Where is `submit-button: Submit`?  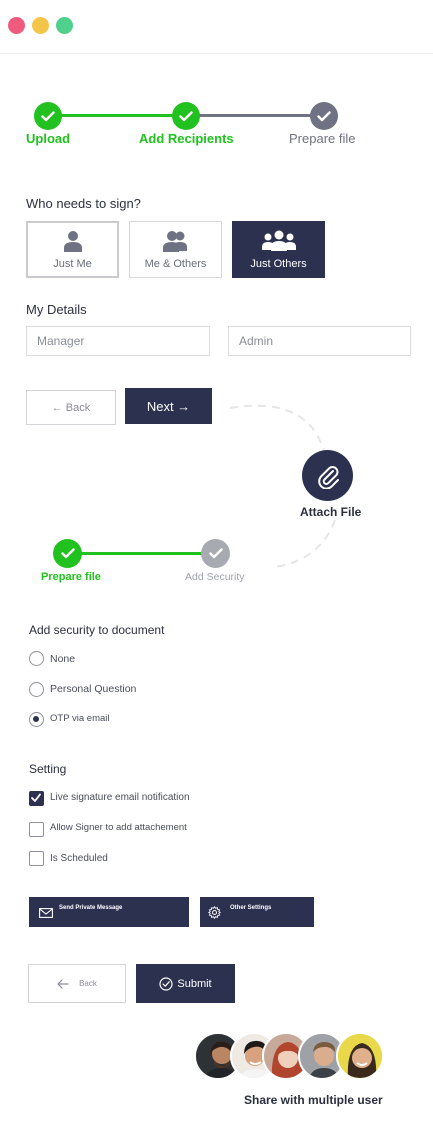 submit-button: Submit is located at coordinates (185, 983).